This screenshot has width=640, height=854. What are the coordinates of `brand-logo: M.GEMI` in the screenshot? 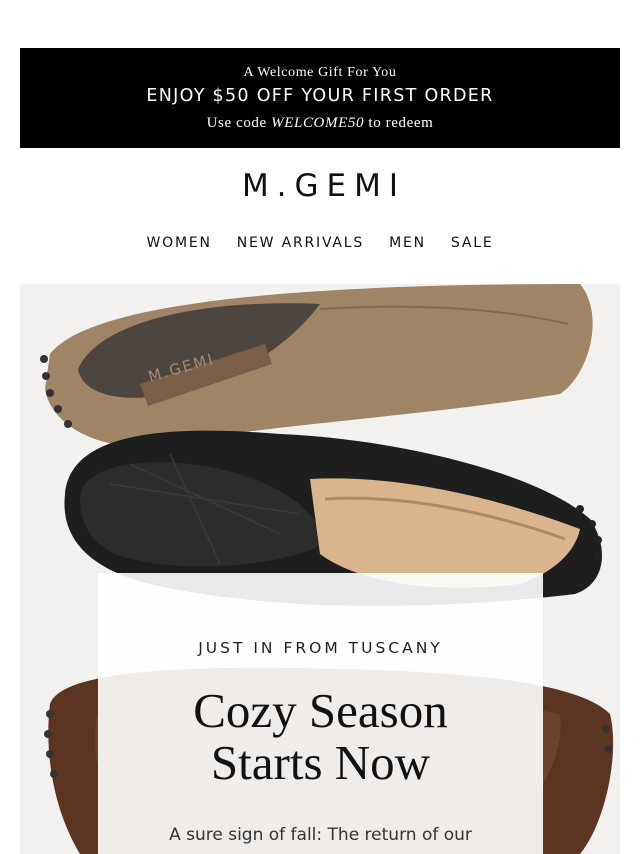 It's located at (320, 186).